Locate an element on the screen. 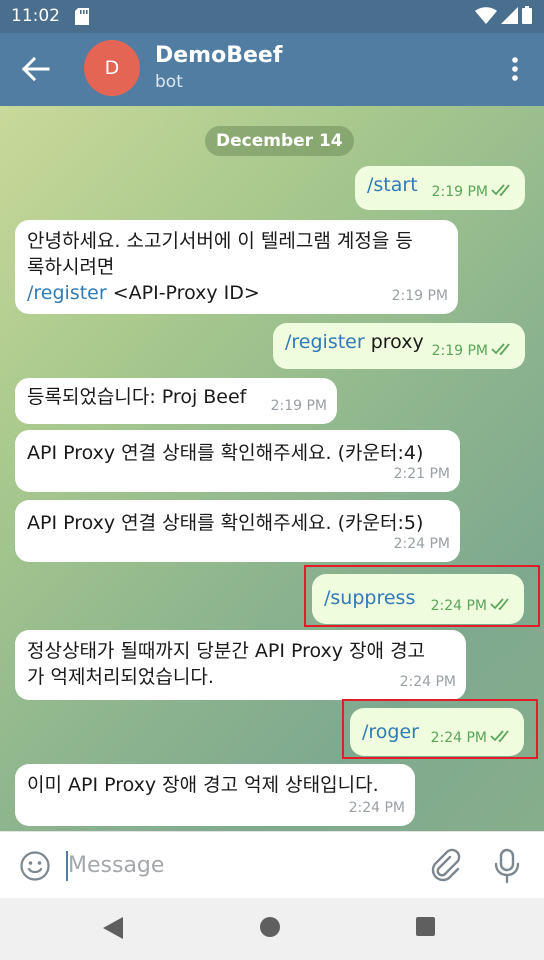  incoming-message: 이미 API Proxy 장애 경고 억제 상태입니다. 2:24 PM is located at coordinates (215, 795).